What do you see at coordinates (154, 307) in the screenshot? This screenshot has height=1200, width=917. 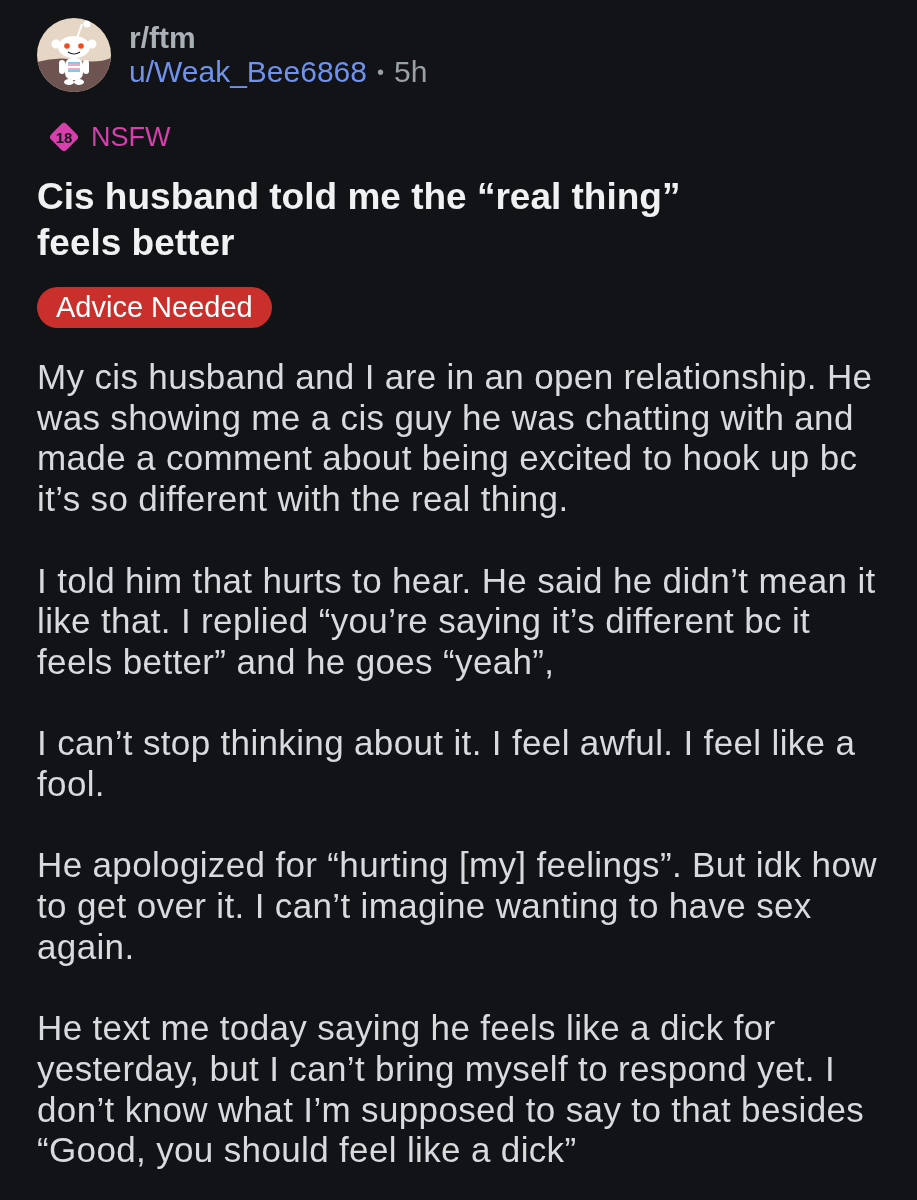 I see `flair-tag: Advice Needed` at bounding box center [154, 307].